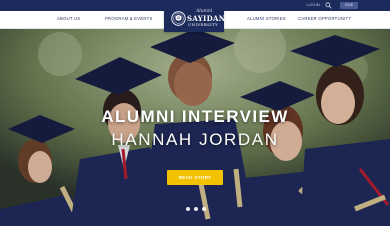 The height and width of the screenshot is (240, 390). Describe the element at coordinates (328, 5) in the screenshot. I see `search-icon` at that location.